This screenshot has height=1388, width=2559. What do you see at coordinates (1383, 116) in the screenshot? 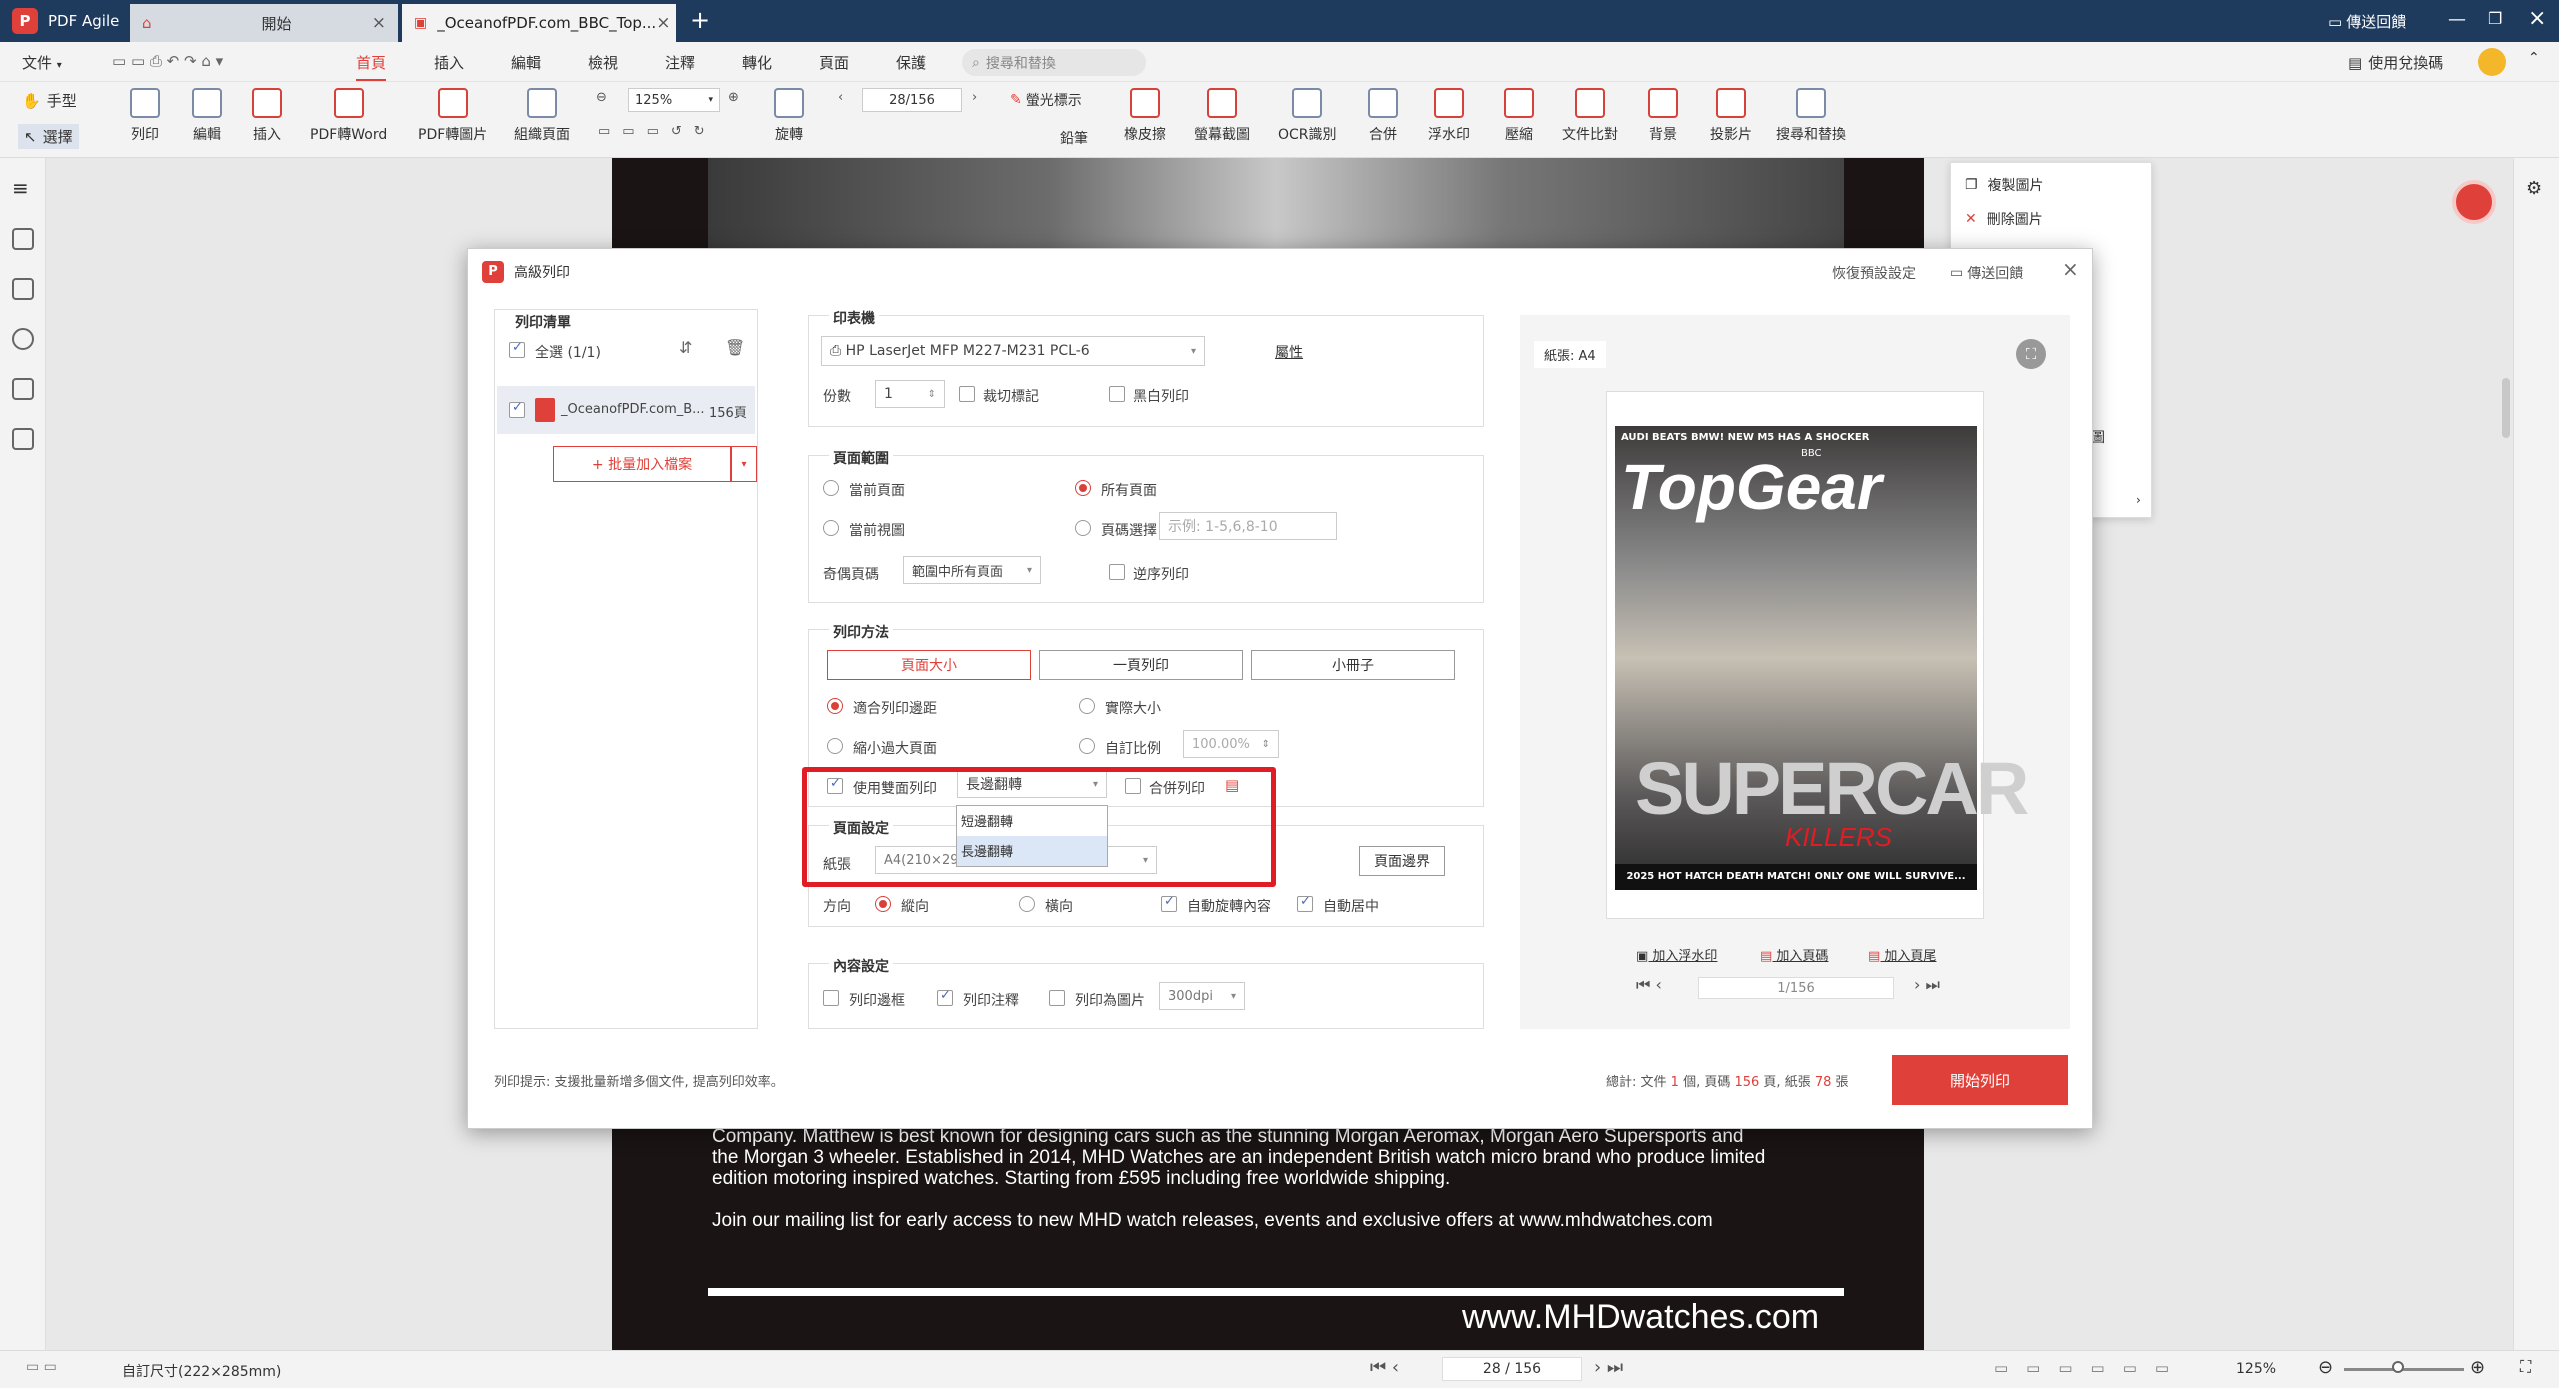
I see `merge-tool: 合併` at bounding box center [1383, 116].